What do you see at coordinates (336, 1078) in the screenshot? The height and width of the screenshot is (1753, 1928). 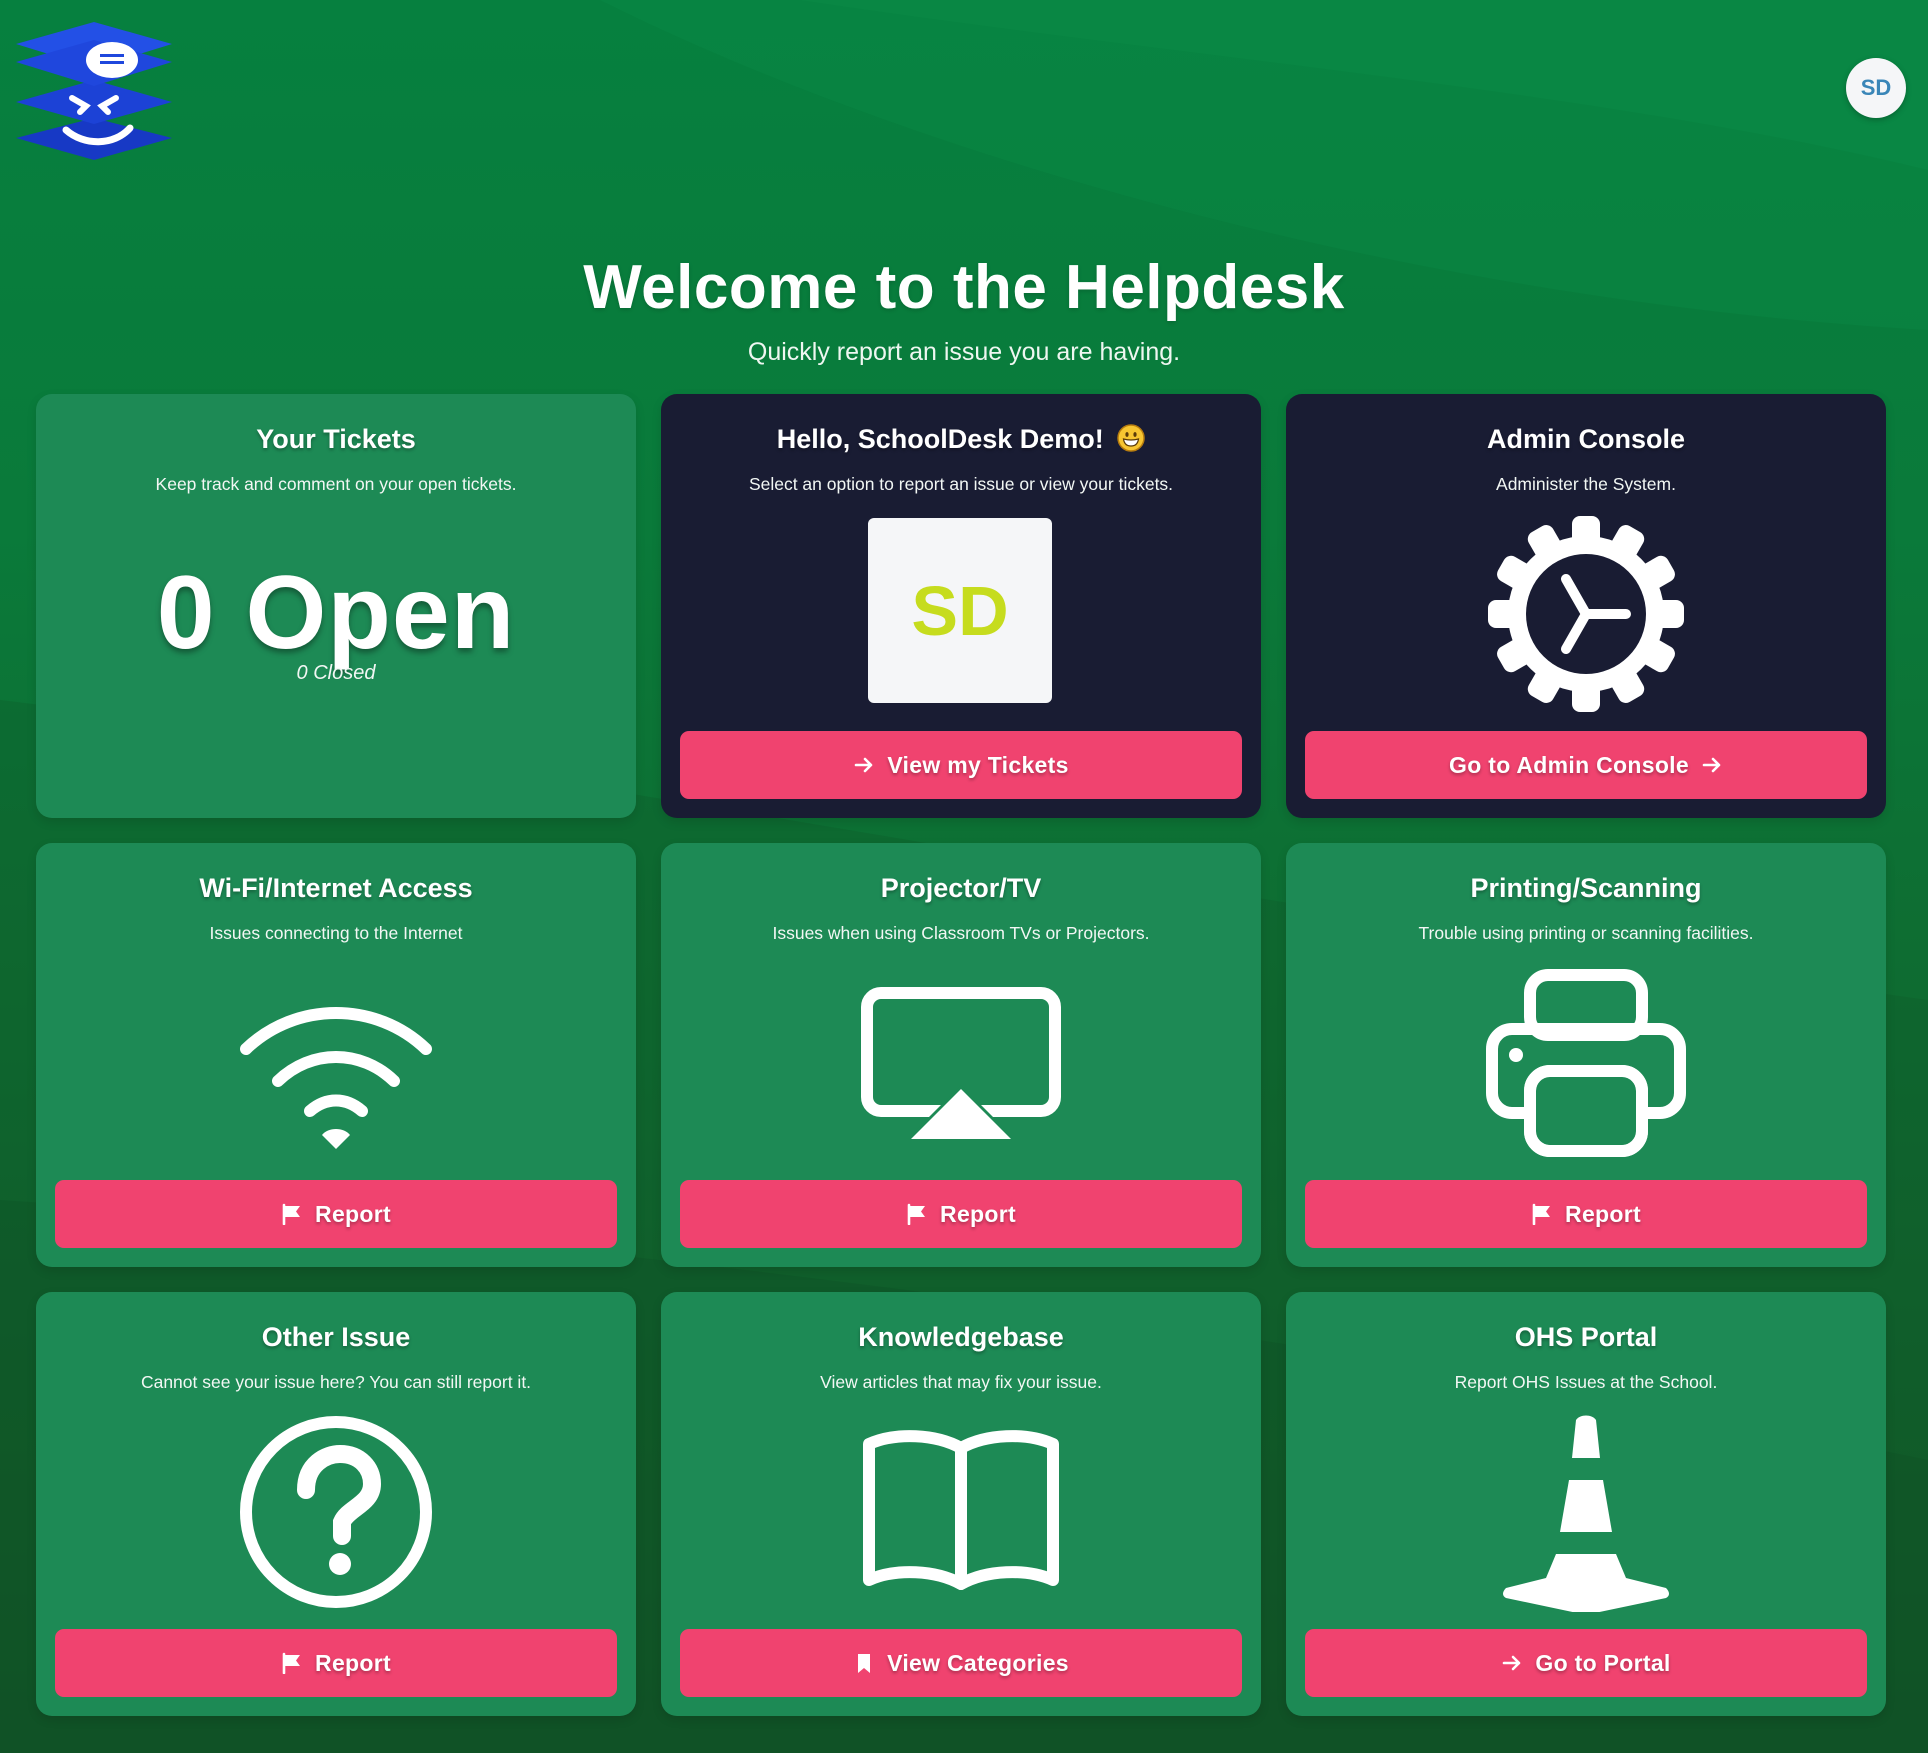 I see `wifi-icon` at bounding box center [336, 1078].